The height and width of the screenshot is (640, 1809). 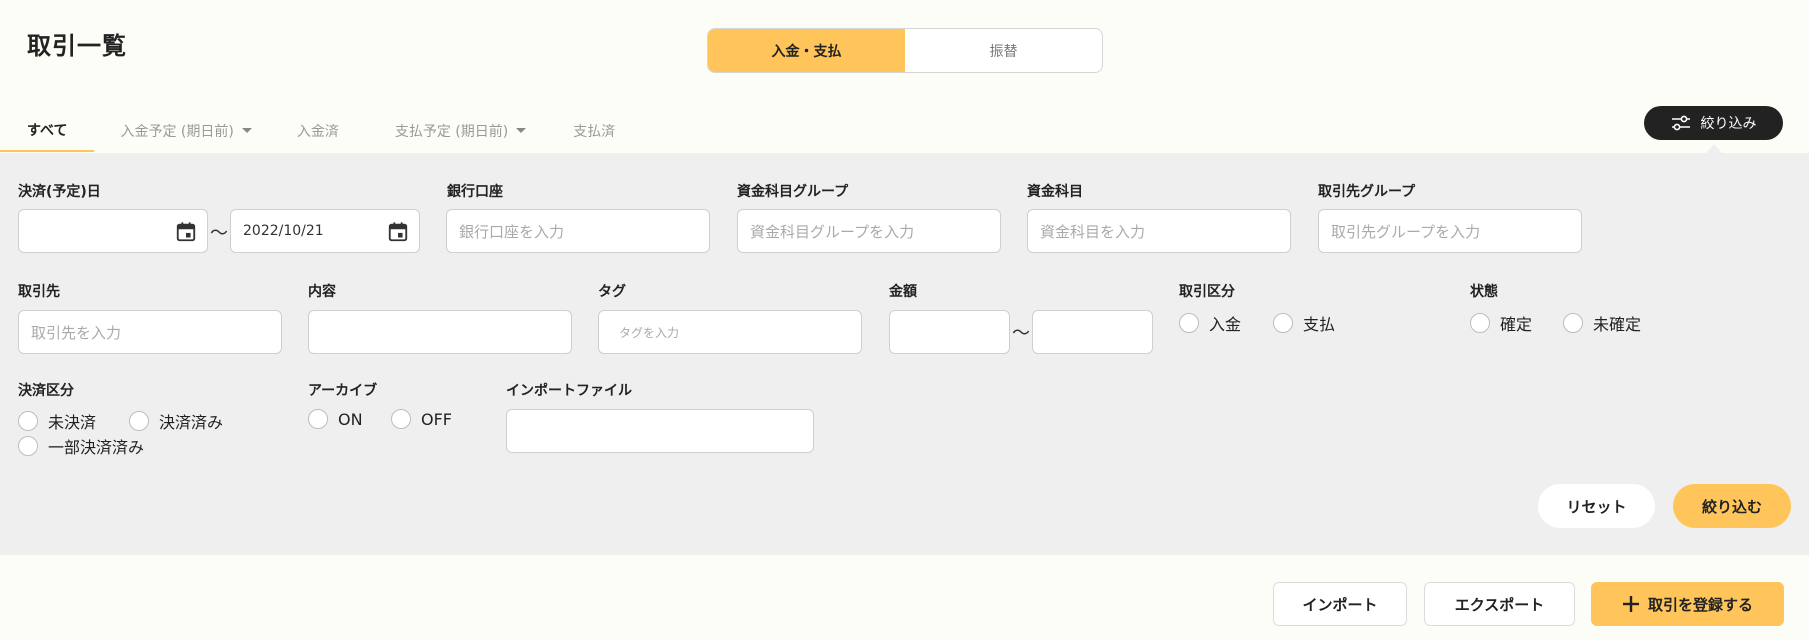 I want to click on account-item-input: 資金科目を入力, so click(x=1159, y=231).